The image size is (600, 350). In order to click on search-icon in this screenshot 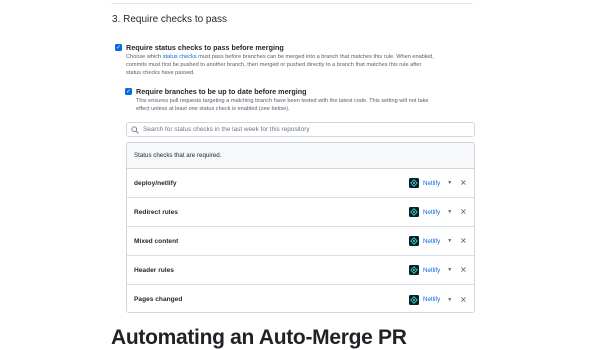, I will do `click(135, 129)`.